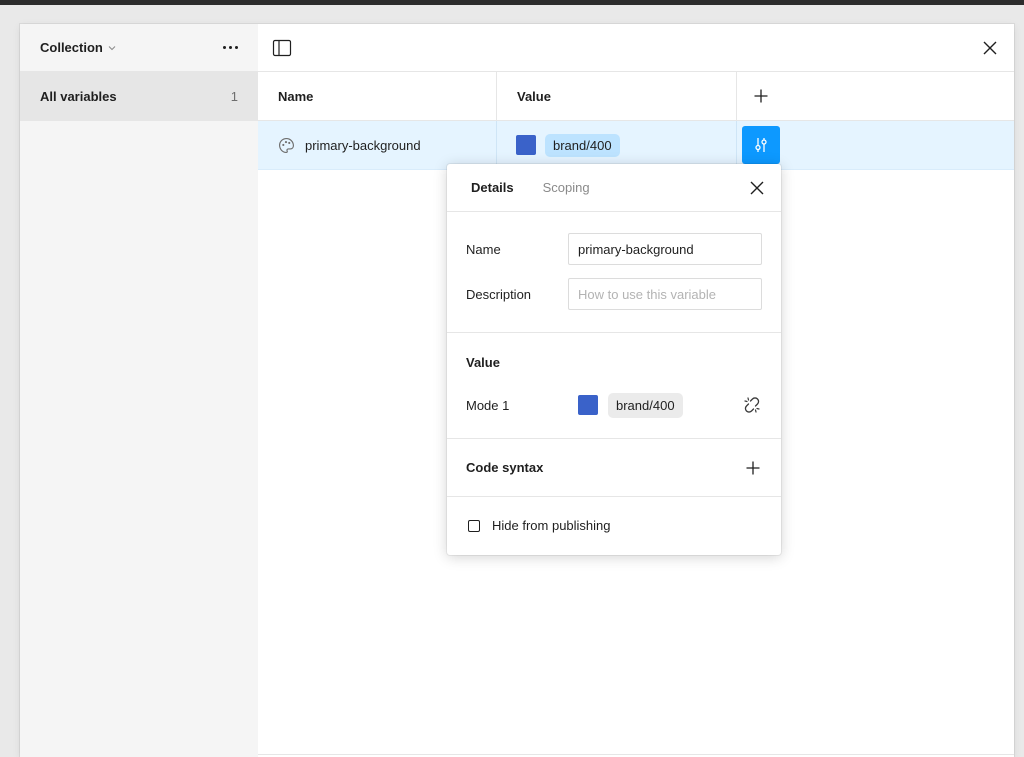 This screenshot has height=757, width=1024. What do you see at coordinates (474, 525) in the screenshot?
I see `hide-from-publishing-checkbox` at bounding box center [474, 525].